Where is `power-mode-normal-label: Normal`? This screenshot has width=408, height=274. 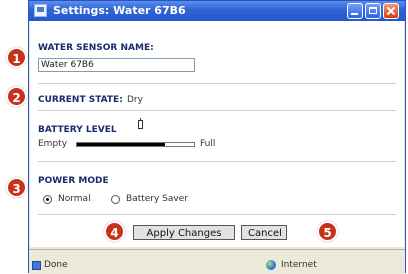
power-mode-normal-label: Normal is located at coordinates (74, 199).